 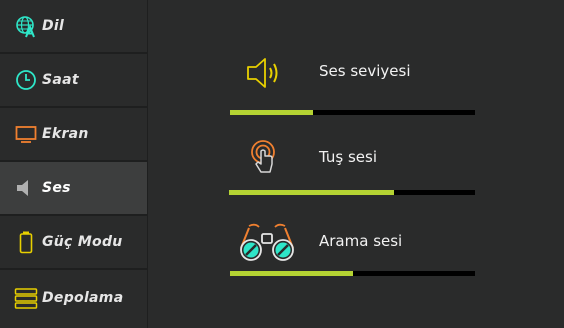 What do you see at coordinates (26, 26) in the screenshot?
I see `globe-a-icon` at bounding box center [26, 26].